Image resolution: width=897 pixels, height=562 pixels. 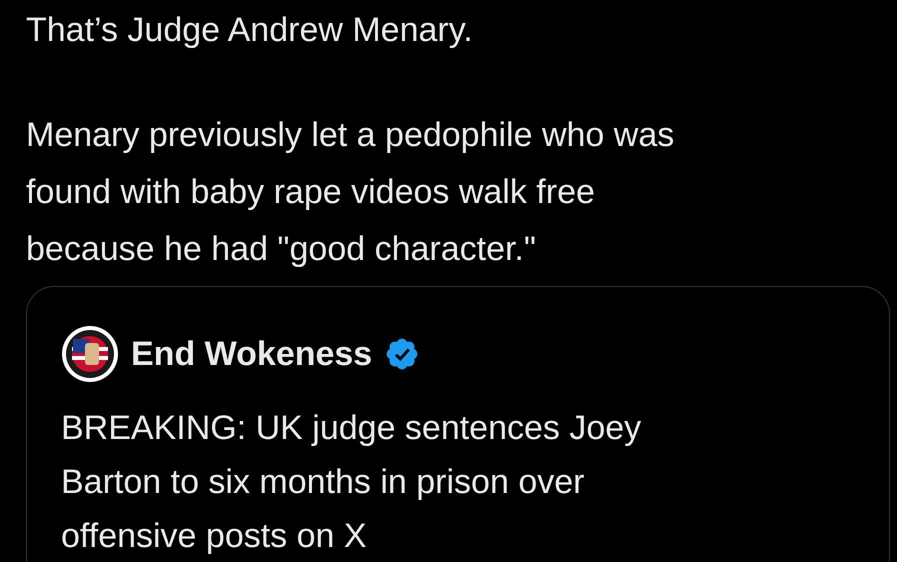 I want to click on post-text: That’s Judge Andrew Menary., so click(x=249, y=30).